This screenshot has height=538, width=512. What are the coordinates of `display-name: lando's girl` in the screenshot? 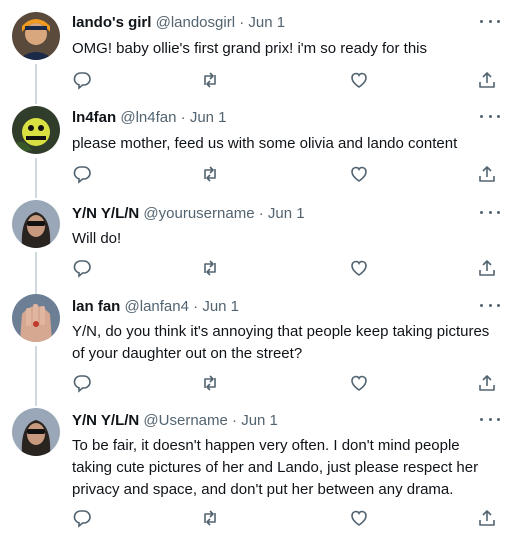 It's located at (111, 22).